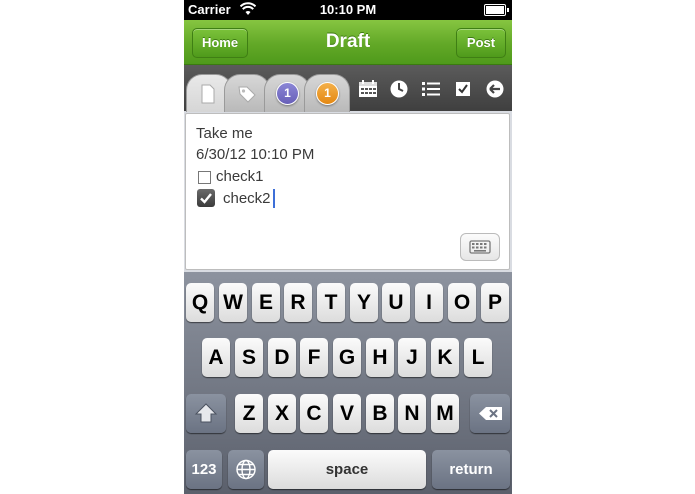  What do you see at coordinates (282, 413) in the screenshot?
I see `key-x: X` at bounding box center [282, 413].